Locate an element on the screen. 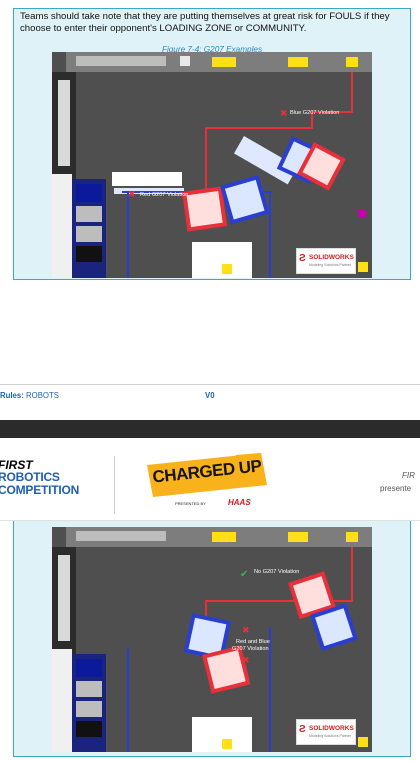 This screenshot has height=762, width=420. solidworks-logo-1: Ƨ SOLIDWORKS Modeling Solutions Partner is located at coordinates (326, 261).